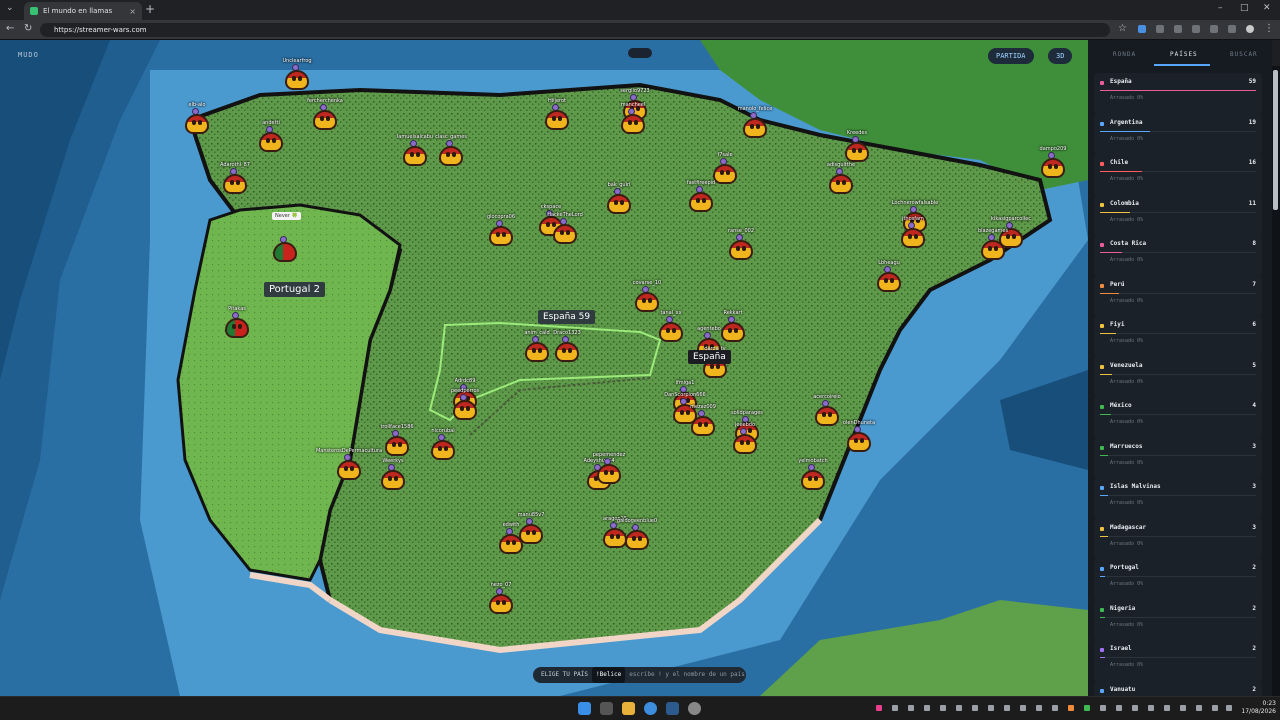  I want to click on windows-start-icon, so click(584, 708).